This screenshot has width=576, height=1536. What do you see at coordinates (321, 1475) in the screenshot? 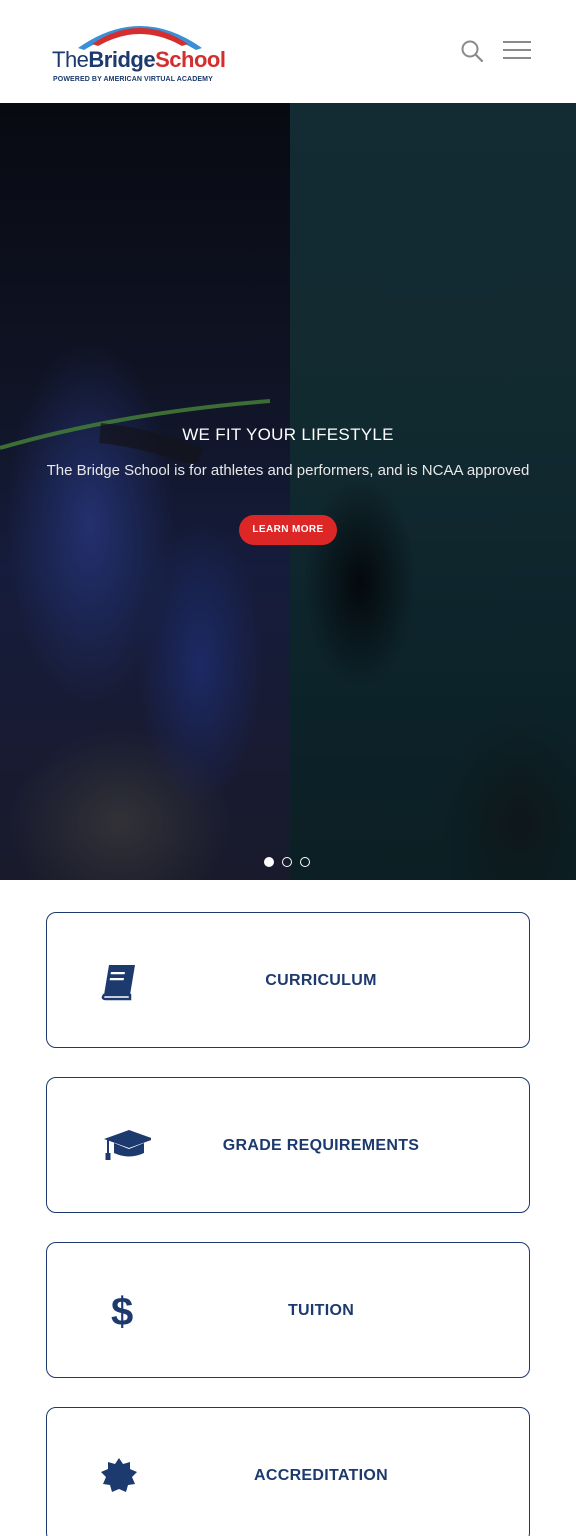
I see `card-label: ACCREDITATION` at bounding box center [321, 1475].